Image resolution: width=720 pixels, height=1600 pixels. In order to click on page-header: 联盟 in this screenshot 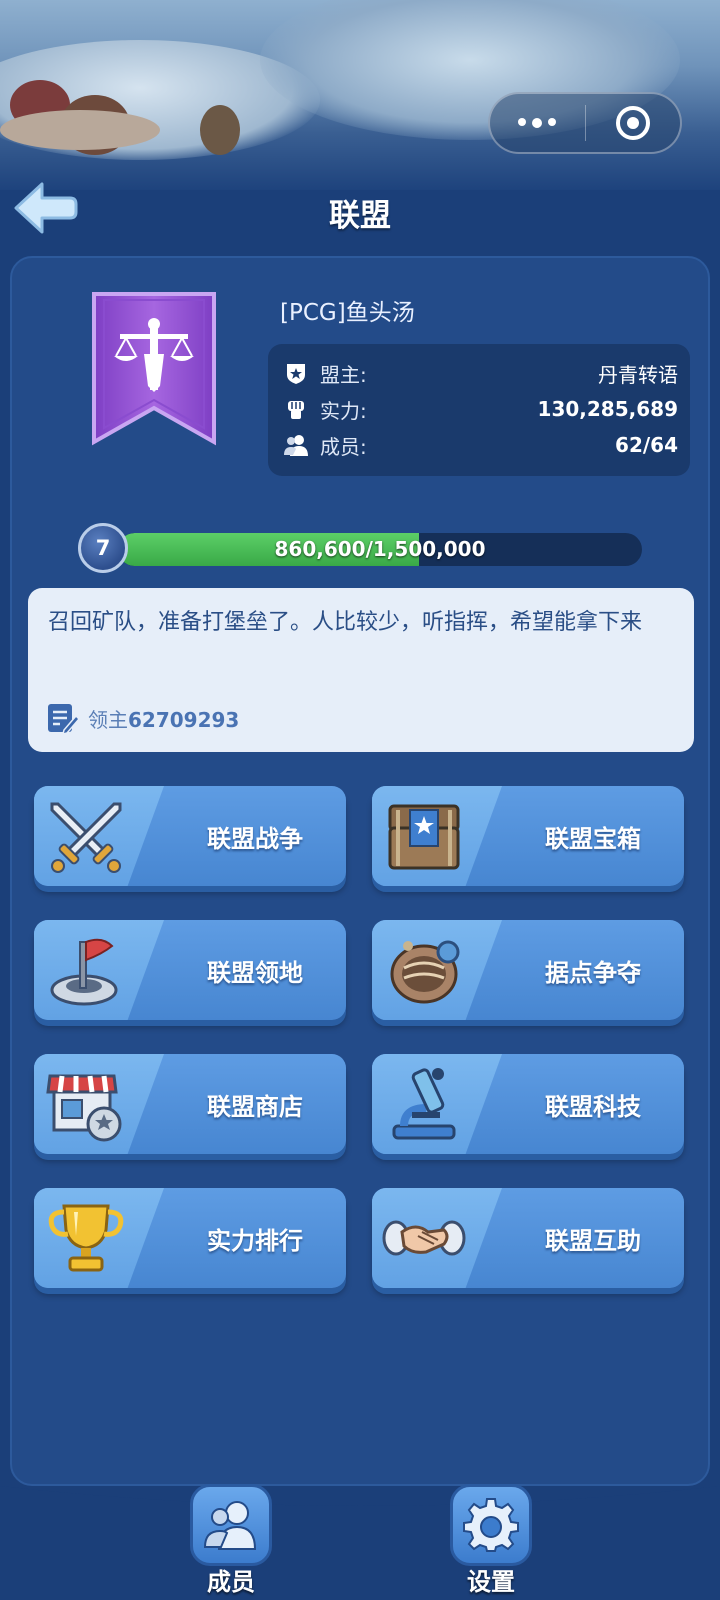, I will do `click(360, 210)`.